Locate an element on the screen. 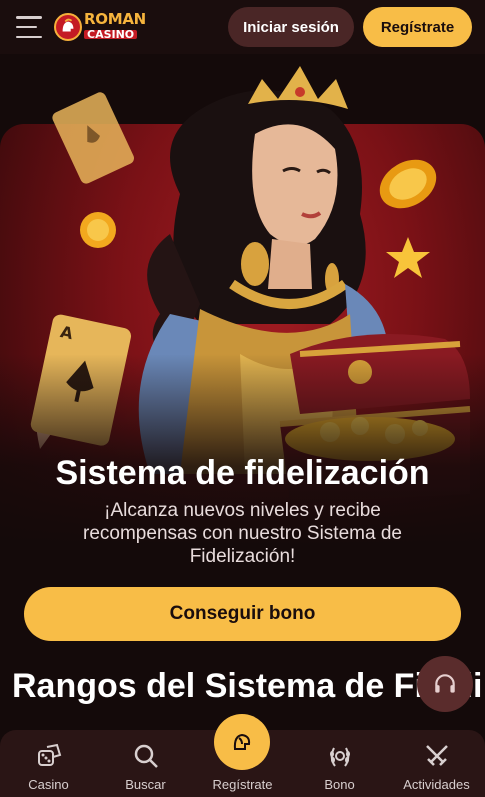 The width and height of the screenshot is (485, 797). hamburger-menu-icon is located at coordinates (29, 27).